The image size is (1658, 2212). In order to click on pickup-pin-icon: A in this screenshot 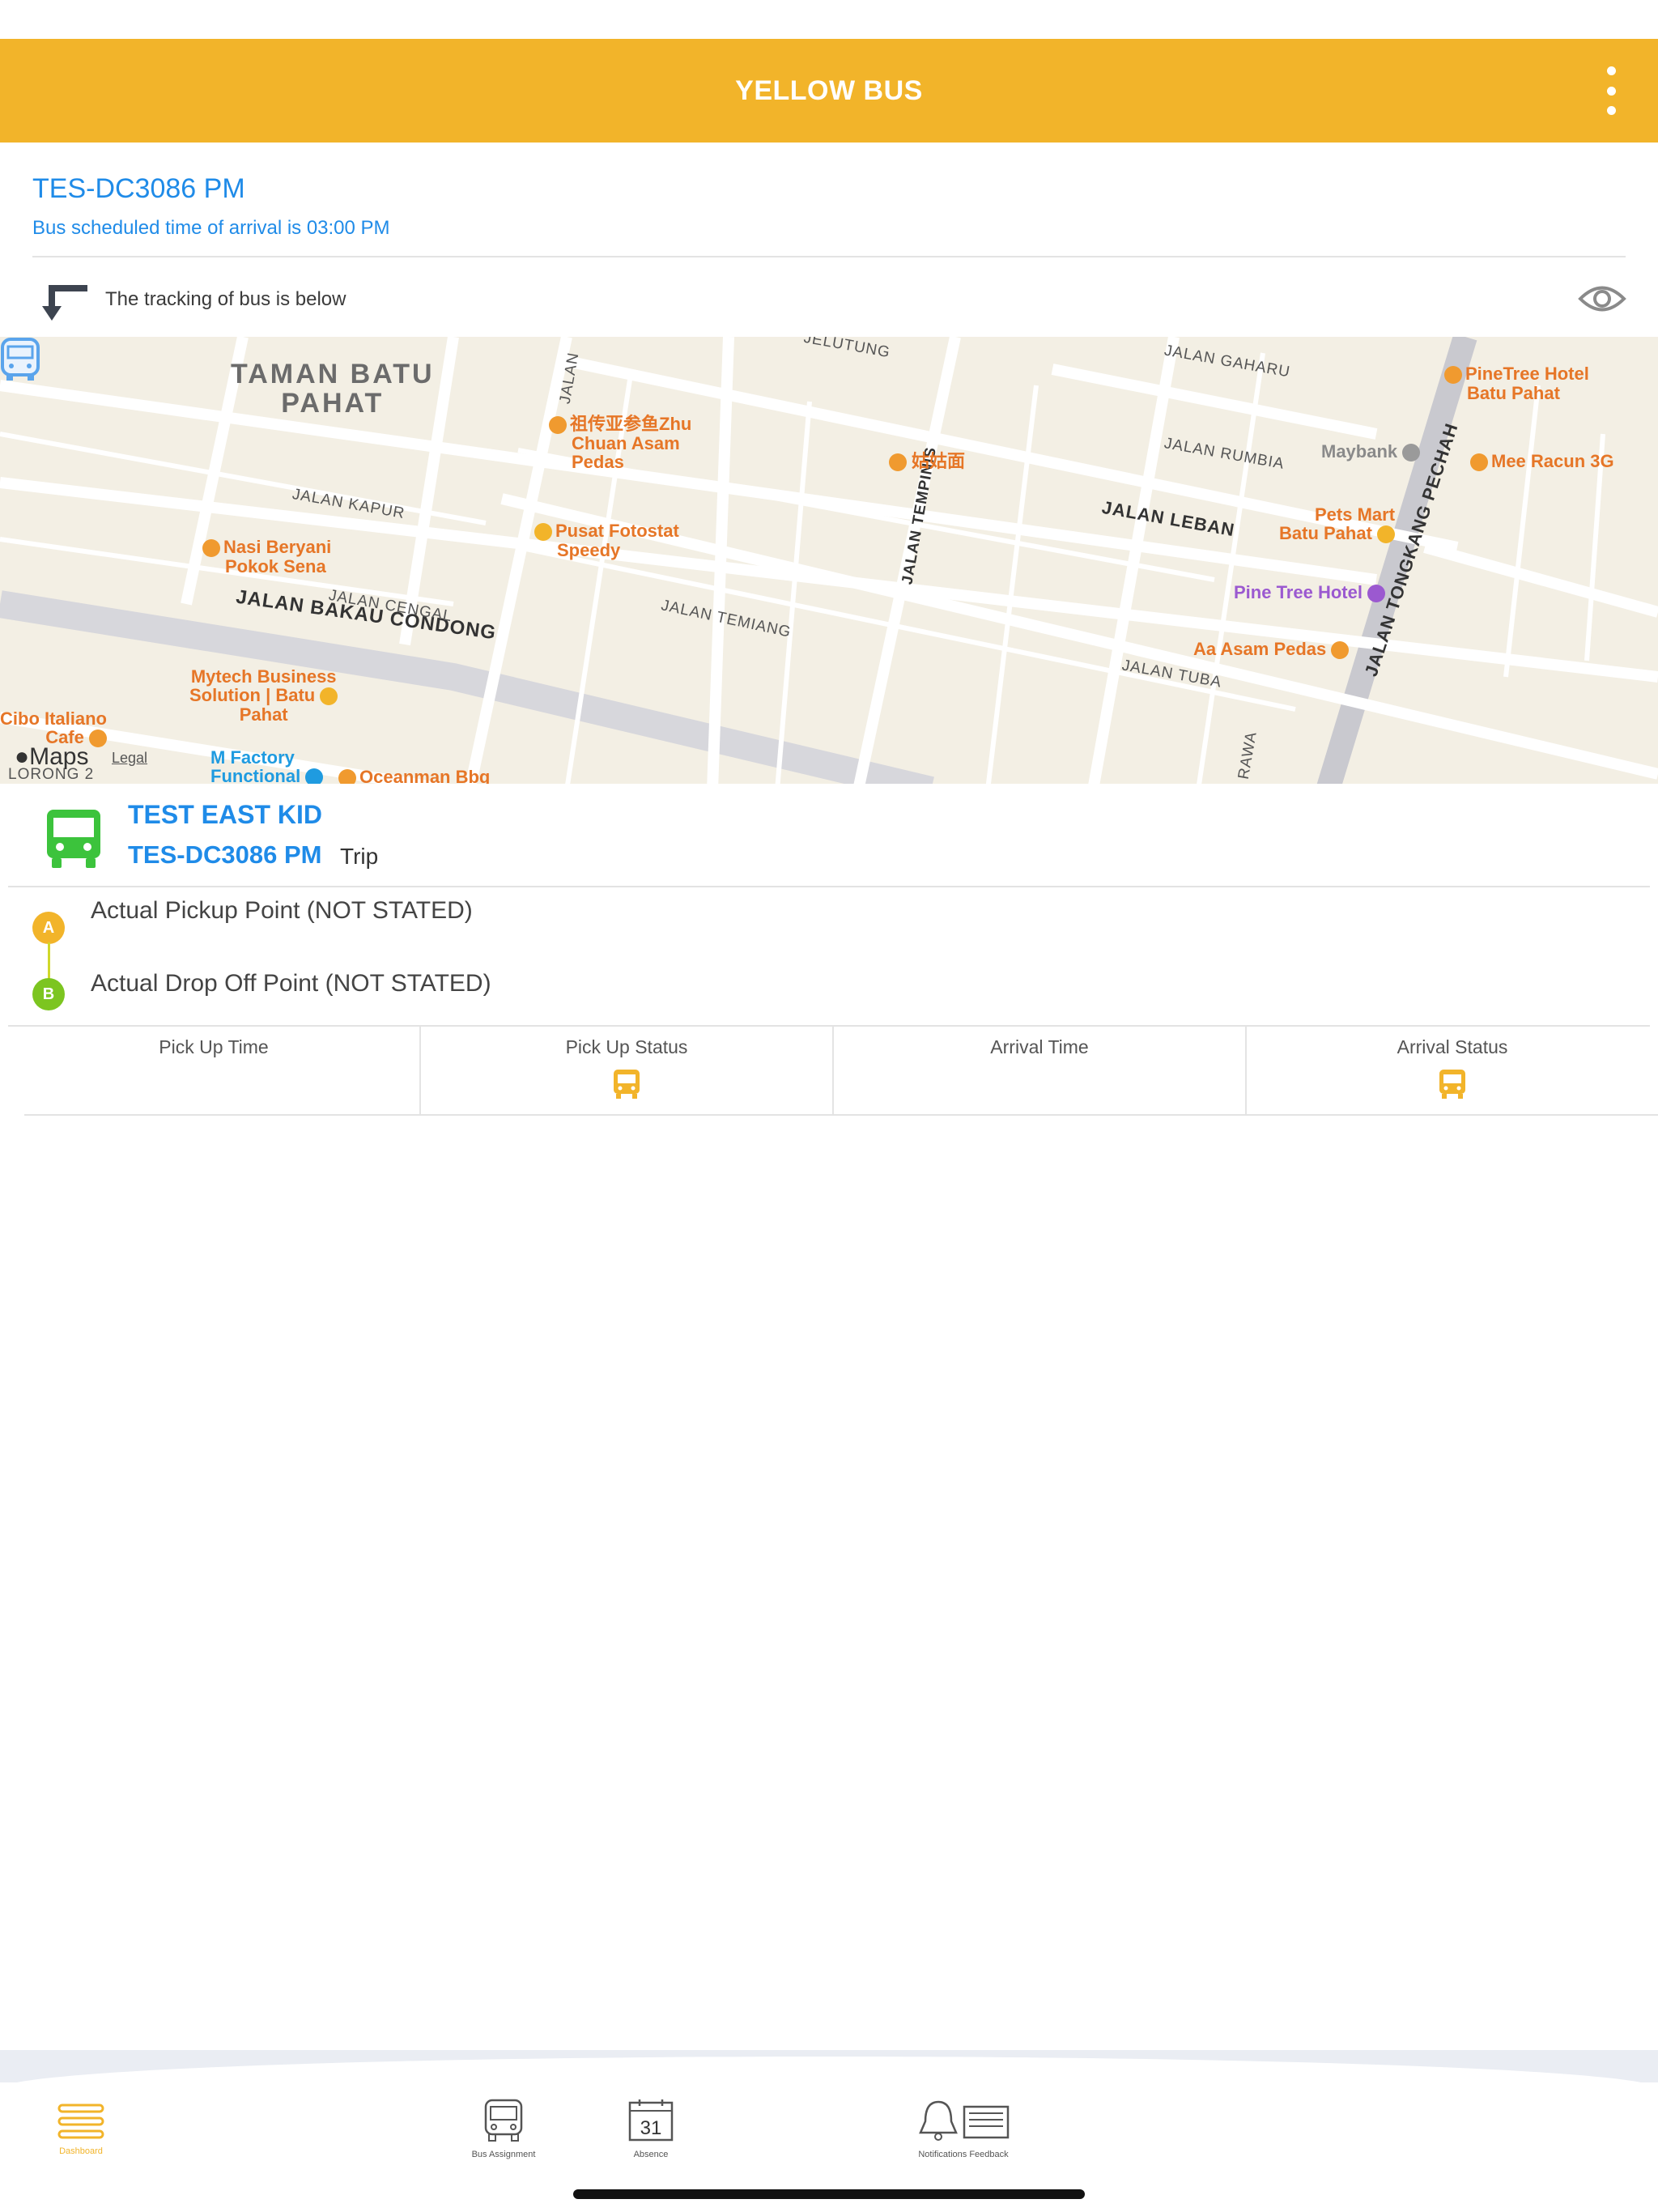, I will do `click(48, 928)`.